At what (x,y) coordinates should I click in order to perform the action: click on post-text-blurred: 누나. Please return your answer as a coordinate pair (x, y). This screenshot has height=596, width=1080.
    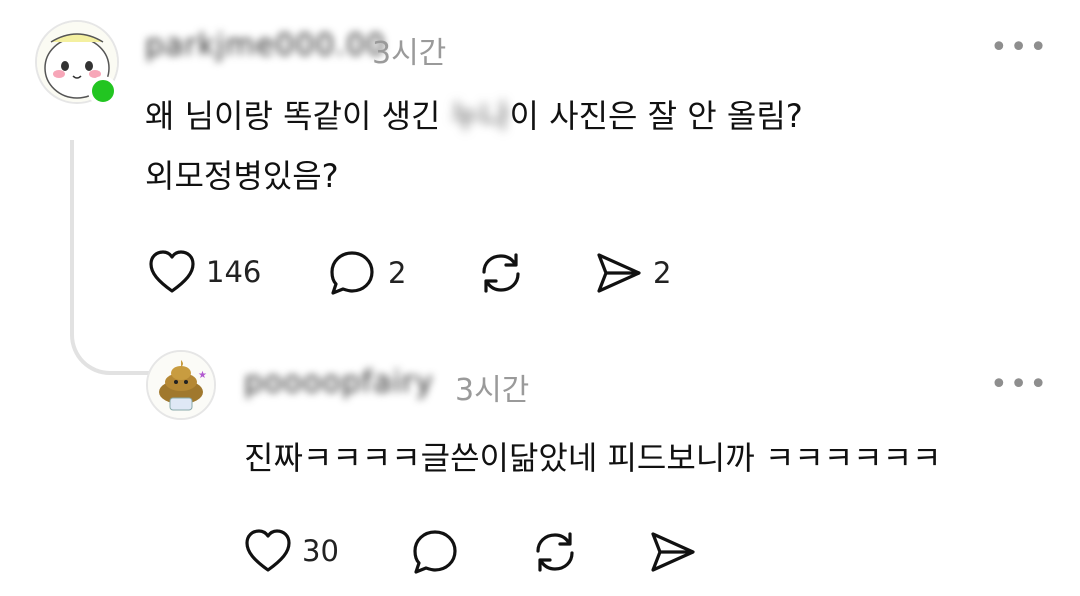
    Looking at the image, I should click on (480, 116).